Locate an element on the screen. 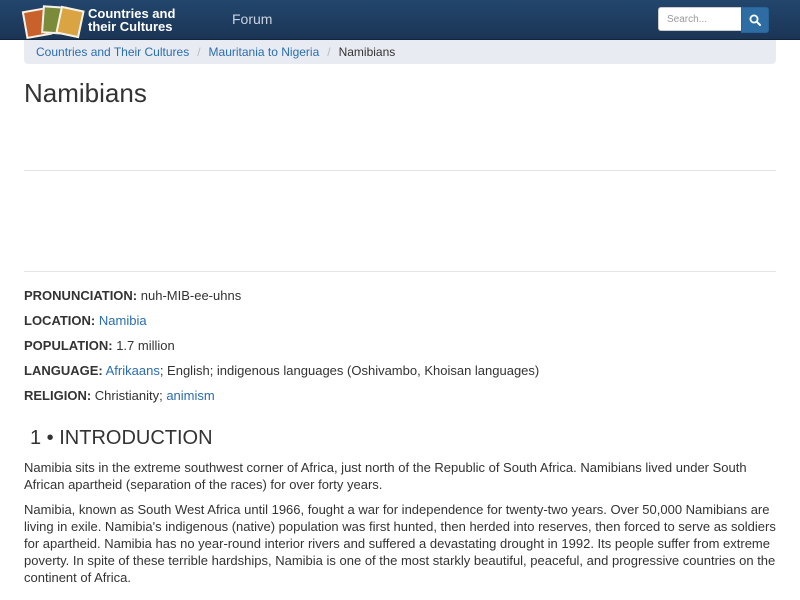  fact-label: POPULATION: is located at coordinates (68, 345).